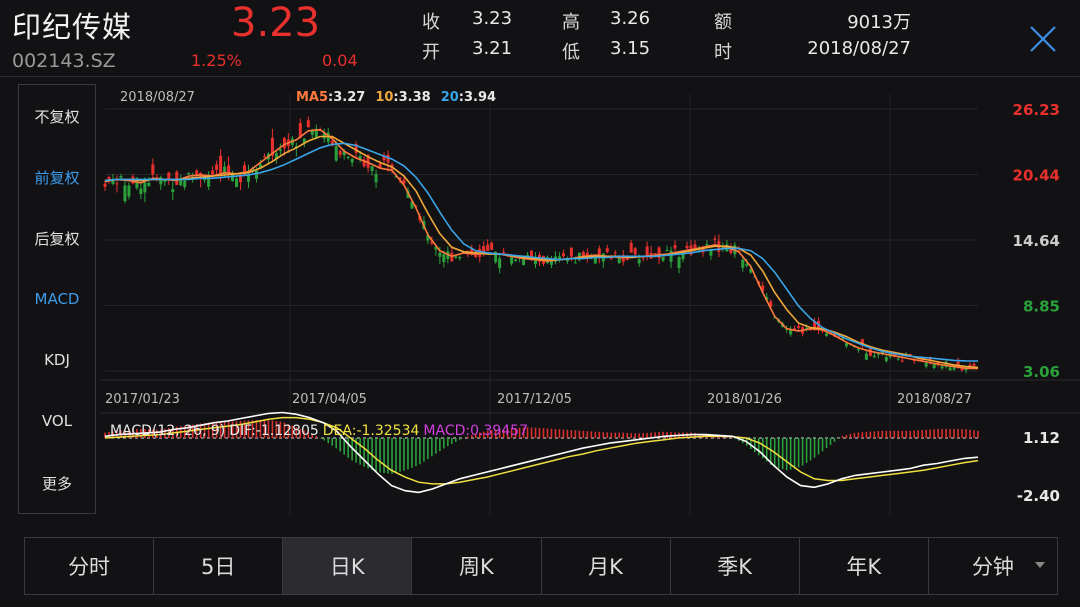 Image resolution: width=1080 pixels, height=607 pixels. Describe the element at coordinates (348, 566) in the screenshot. I see `tab-daily-k: 日K` at that location.